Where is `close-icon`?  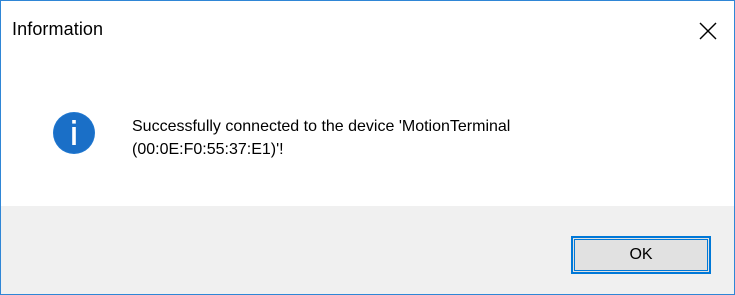
close-icon is located at coordinates (708, 31).